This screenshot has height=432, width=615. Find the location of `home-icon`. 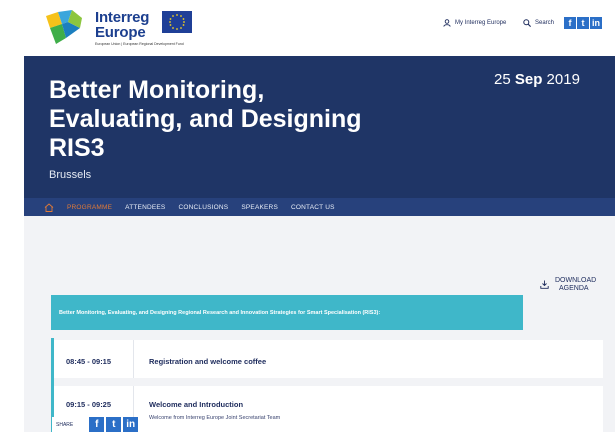

home-icon is located at coordinates (49, 207).